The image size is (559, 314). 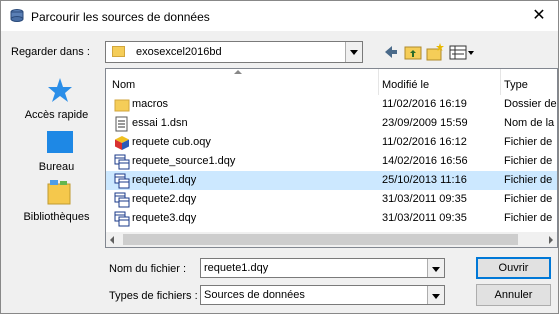 What do you see at coordinates (539, 16) in the screenshot?
I see `close-icon: ✕` at bounding box center [539, 16].